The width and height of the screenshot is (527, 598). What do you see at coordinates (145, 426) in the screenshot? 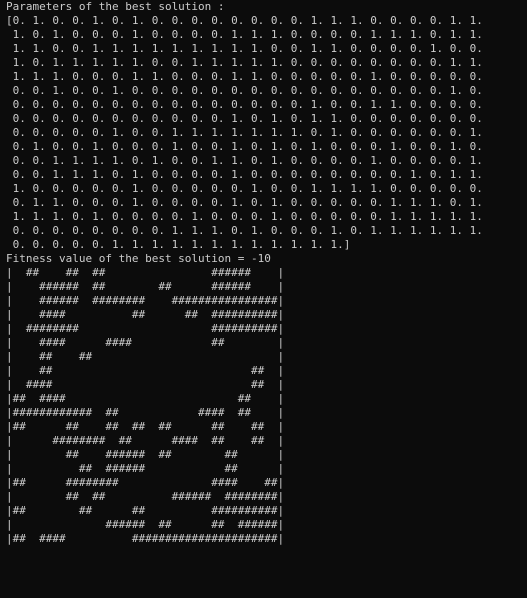
I see `maze-row: |## ## ## ## ## ## ## |` at bounding box center [145, 426].